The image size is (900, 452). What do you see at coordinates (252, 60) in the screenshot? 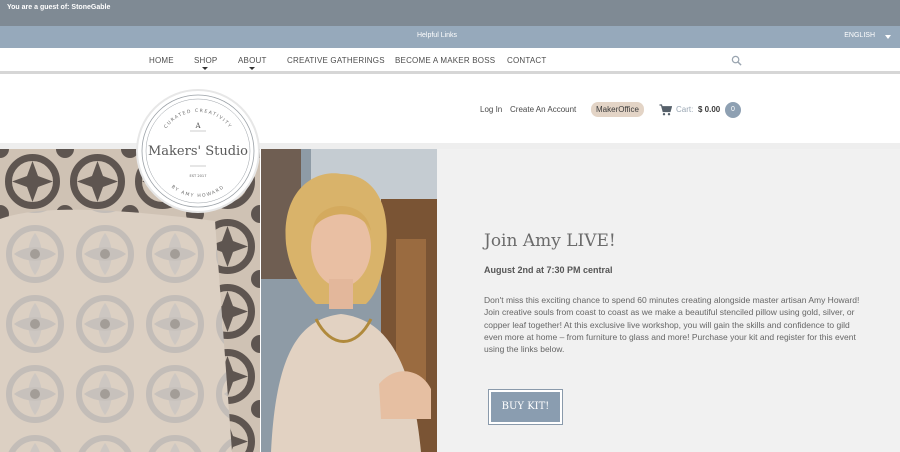
I see `nav-item-about: ABOUT` at bounding box center [252, 60].